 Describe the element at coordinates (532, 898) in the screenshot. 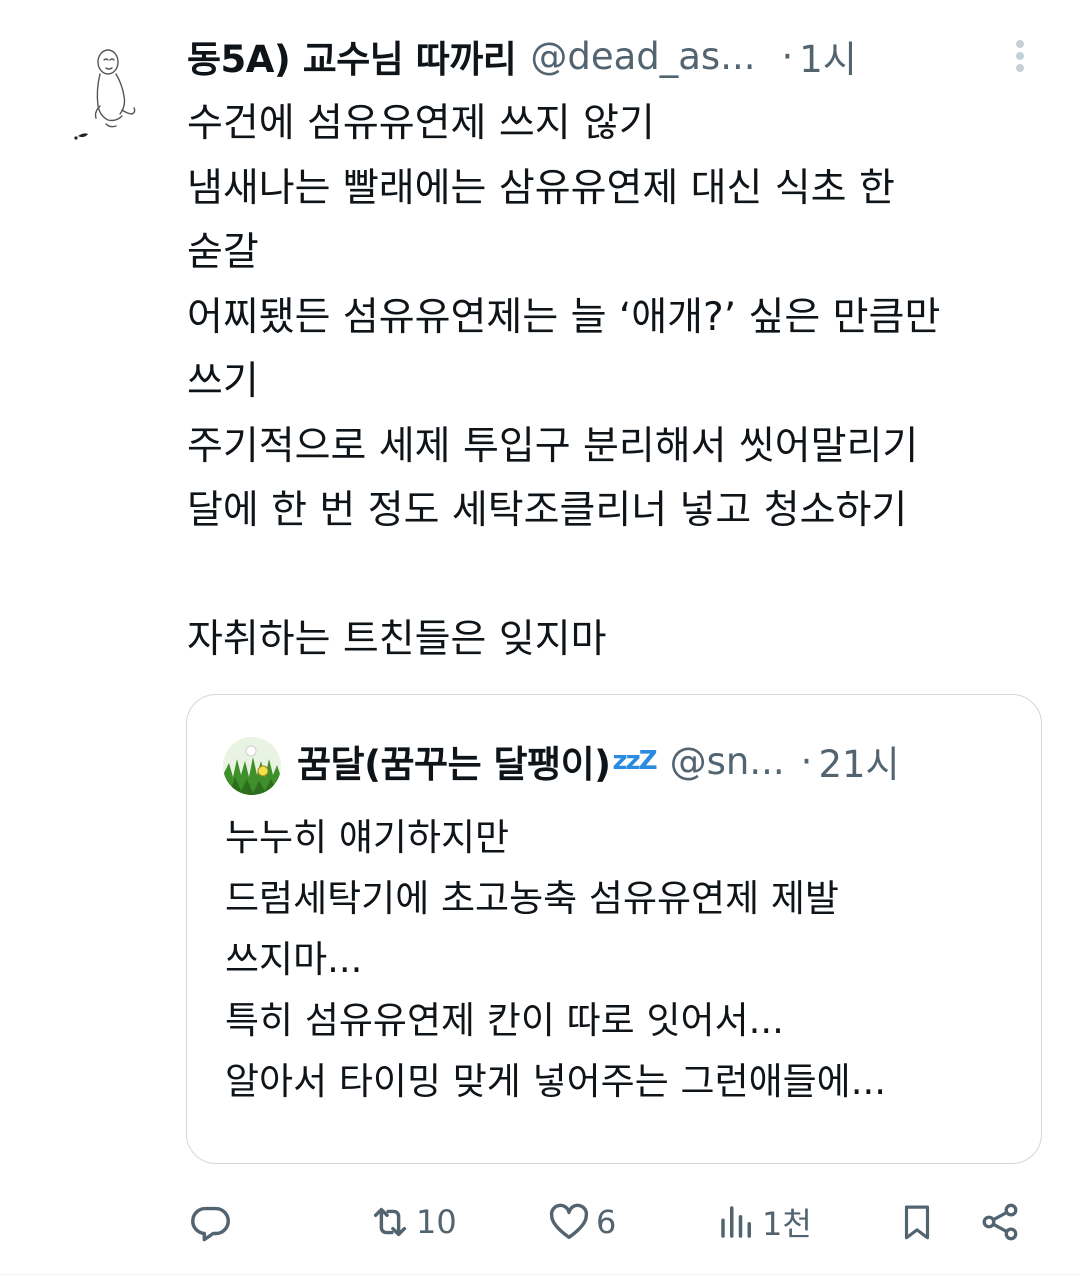

I see `quoted-line: 드럼세탁기에 초고농축 섬유유연제 제발` at that location.